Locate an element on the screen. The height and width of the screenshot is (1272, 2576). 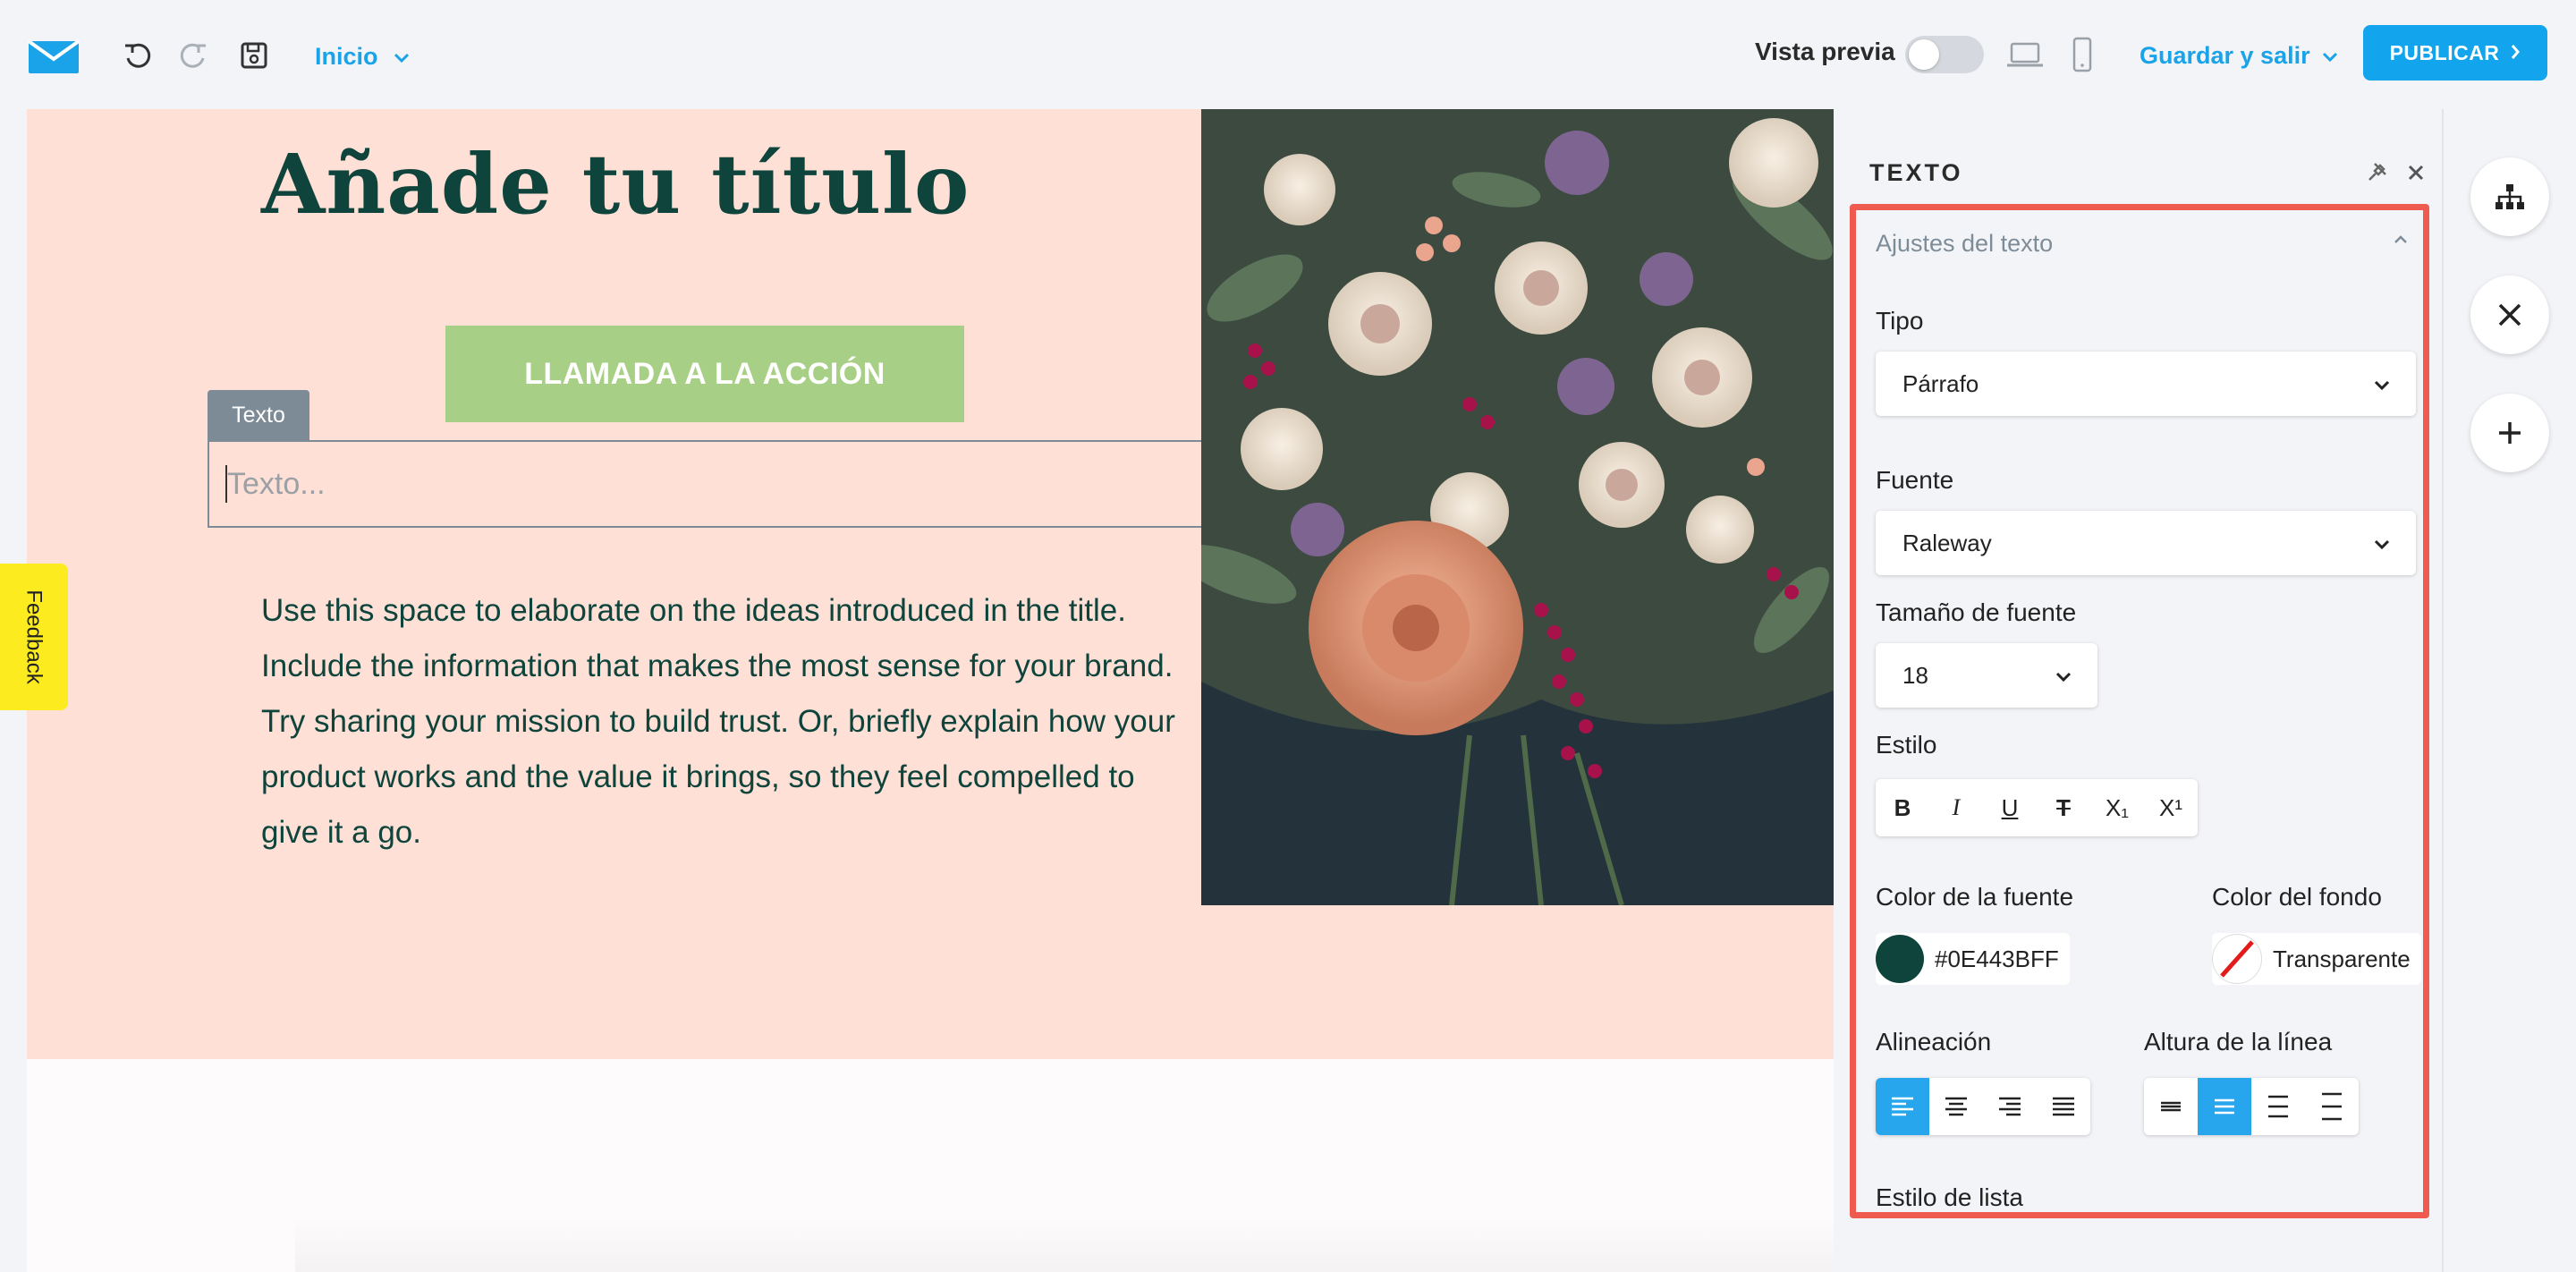
style-label: Estilo is located at coordinates (1906, 745).